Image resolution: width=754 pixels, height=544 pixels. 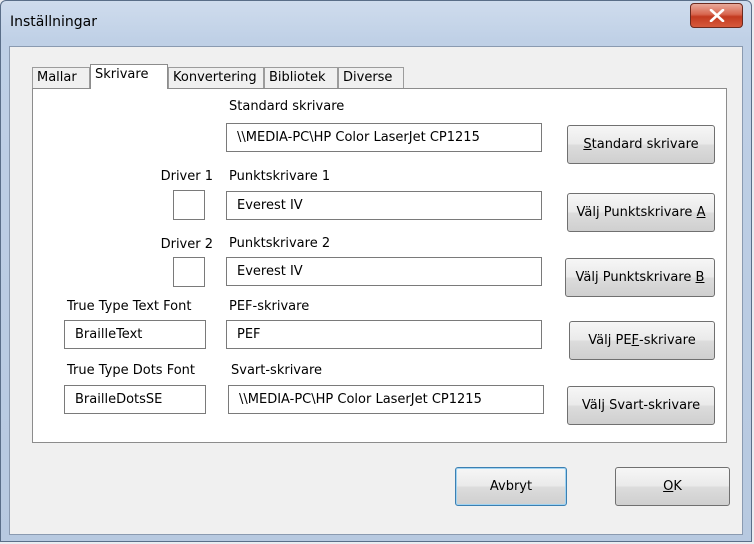 I want to click on standard-printer-label: Standard skrivare, so click(x=287, y=106).